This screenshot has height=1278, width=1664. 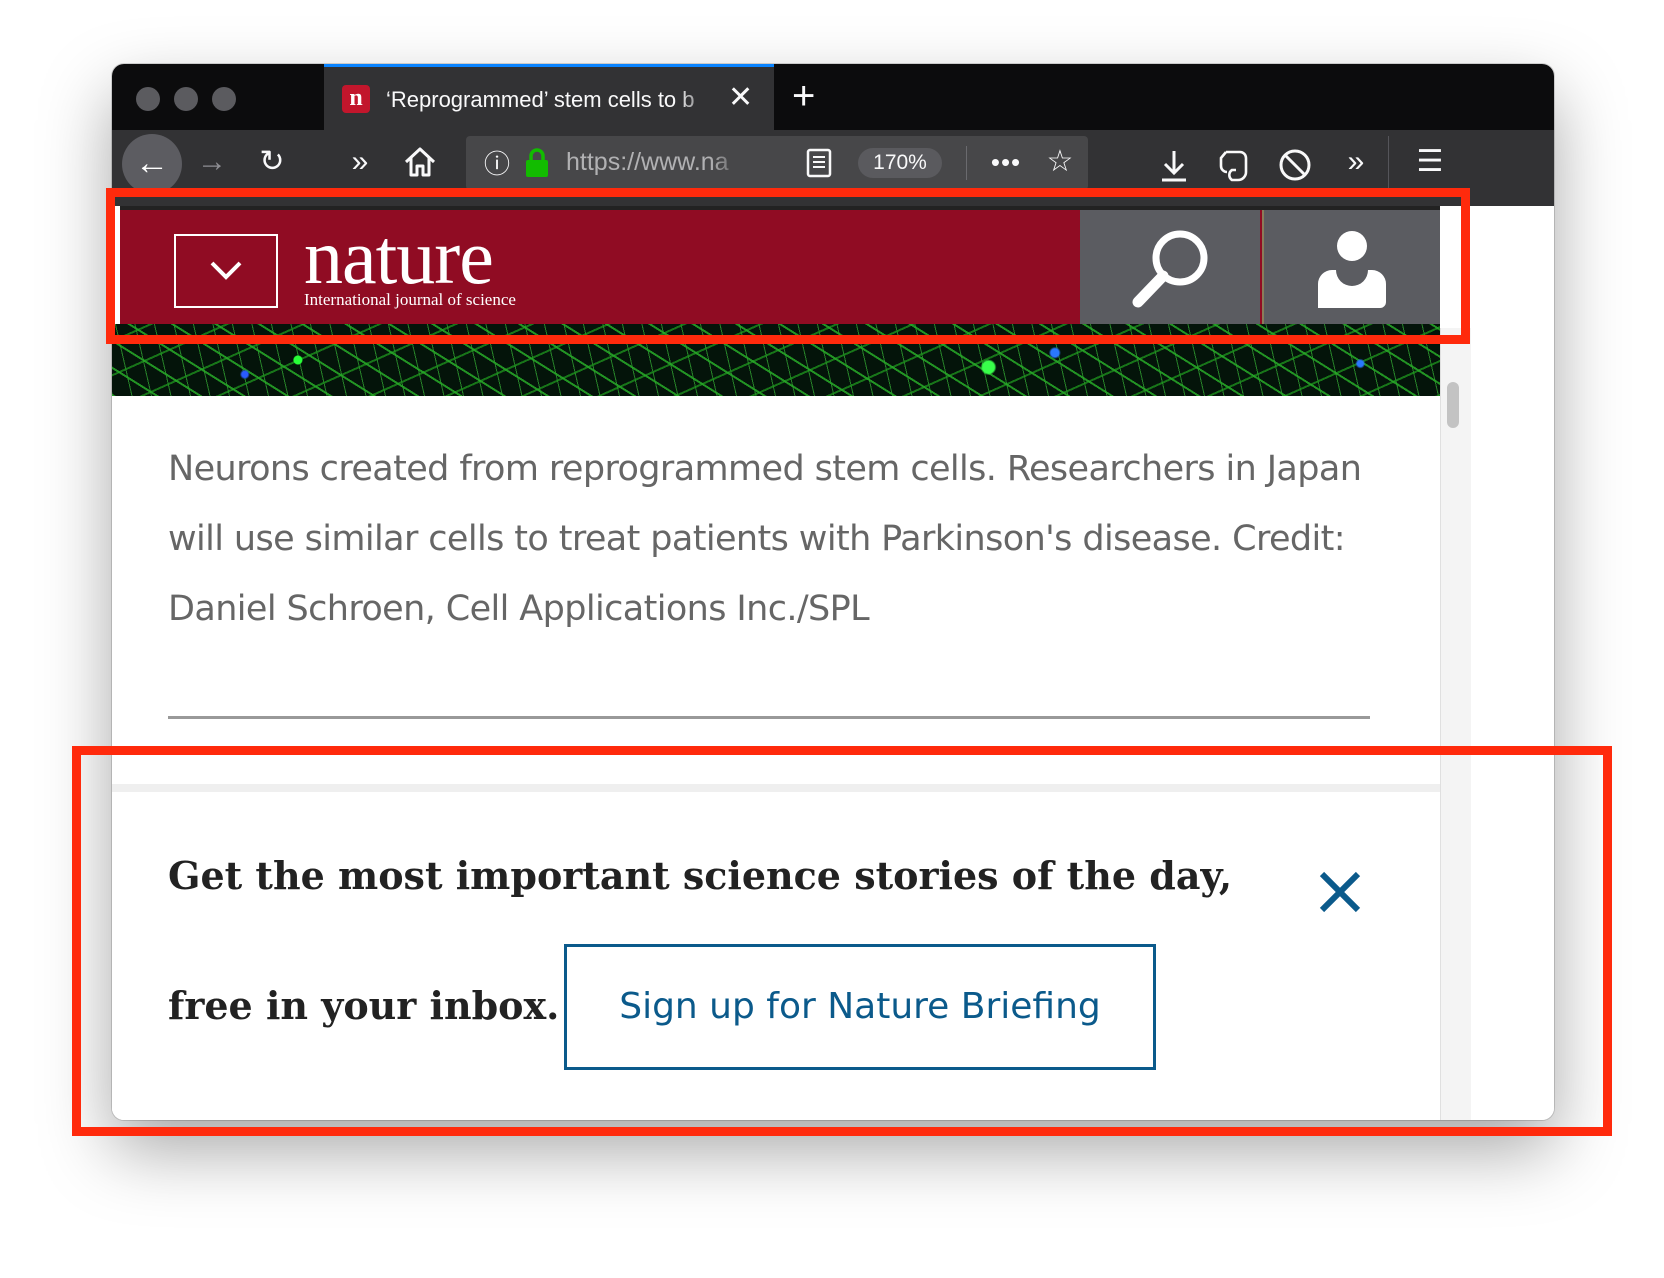 What do you see at coordinates (740, 98) in the screenshot?
I see `tab-close-icon: ✕` at bounding box center [740, 98].